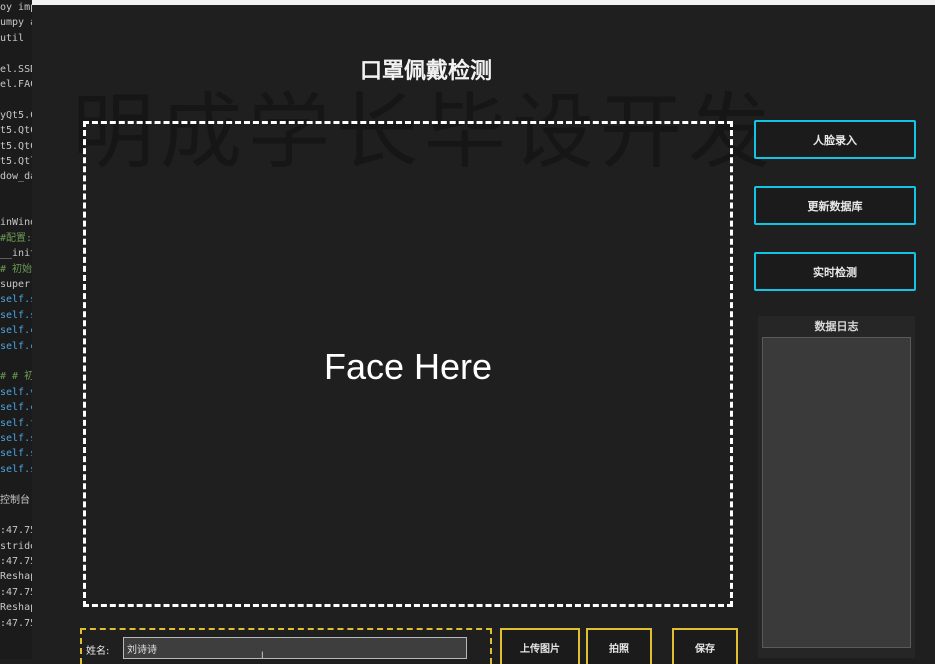 The image size is (935, 664). What do you see at coordinates (16, 161) in the screenshot?
I see `code-line: t5.Qtl` at bounding box center [16, 161].